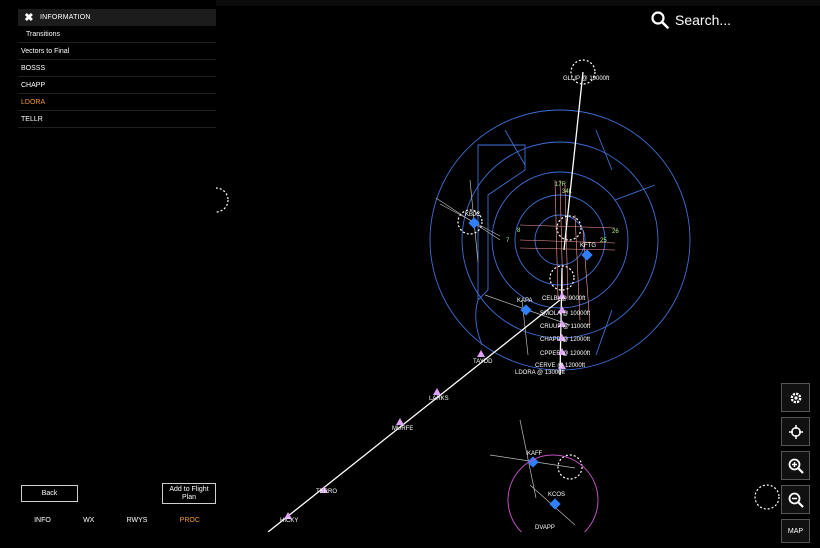  I want to click on svg-text: CERVE @ 12000ft, so click(560, 366).